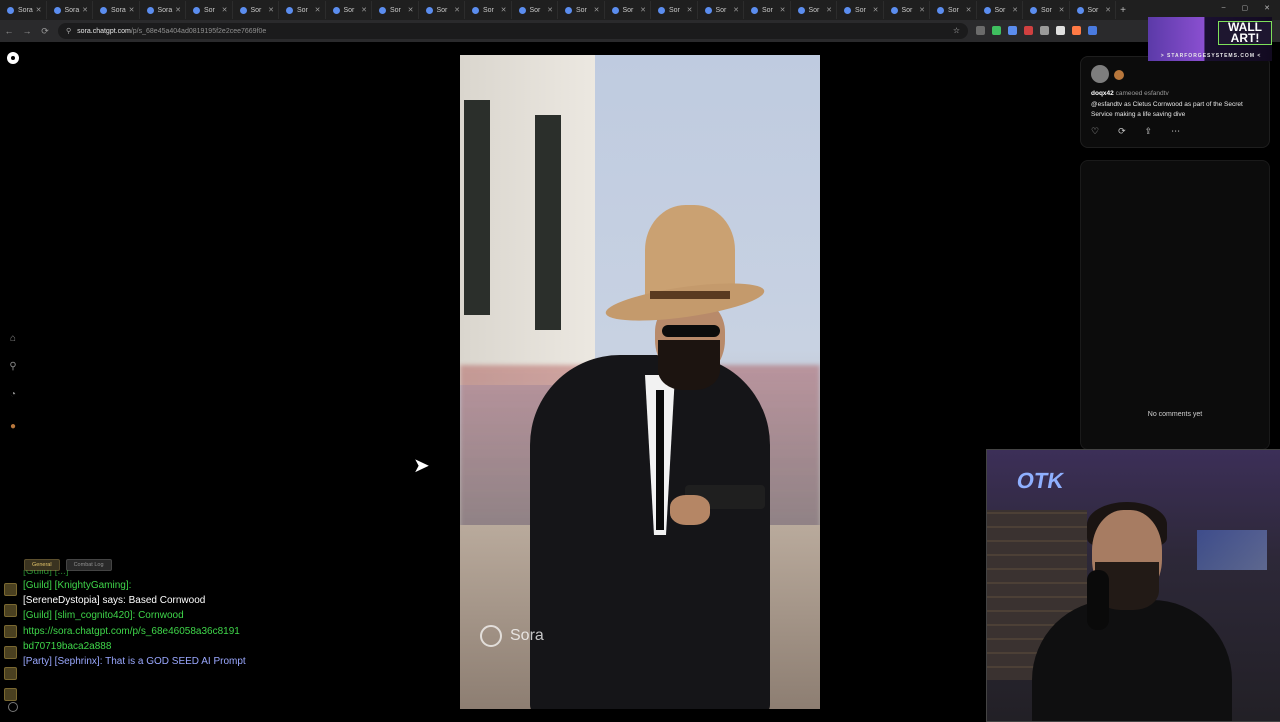 Image resolution: width=1280 pixels, height=722 pixels. Describe the element at coordinates (13, 707) in the screenshot. I see `settings-icon` at that location.